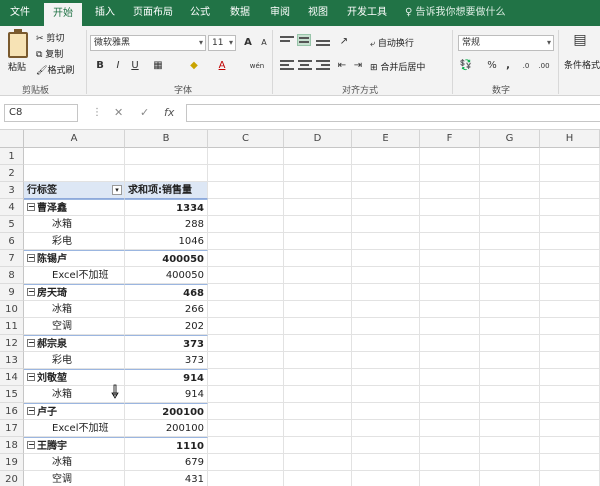  What do you see at coordinates (393, 113) in the screenshot?
I see `formula-input` at bounding box center [393, 113].